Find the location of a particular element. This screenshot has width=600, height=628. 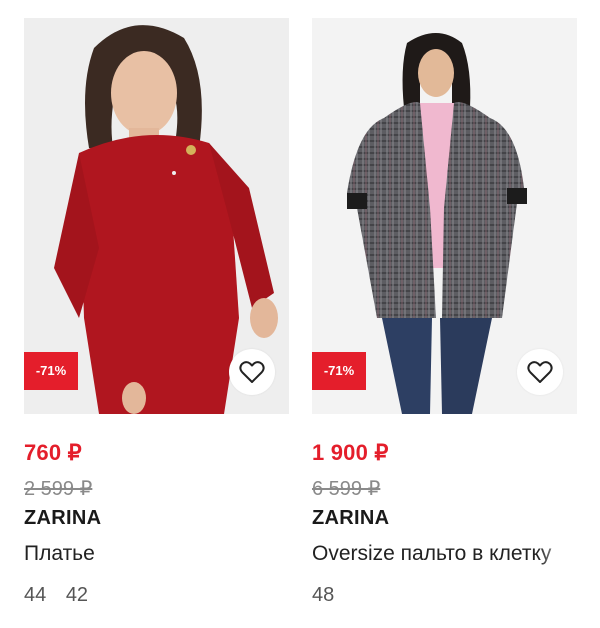

current-price: 760 ₽ is located at coordinates (53, 452).